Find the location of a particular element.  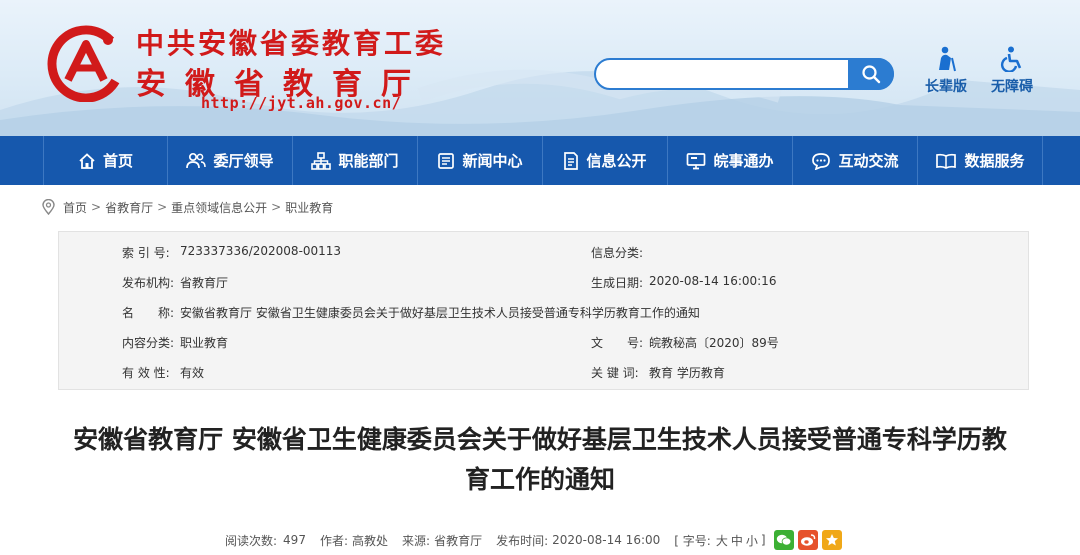

favorite-icon is located at coordinates (831, 540).